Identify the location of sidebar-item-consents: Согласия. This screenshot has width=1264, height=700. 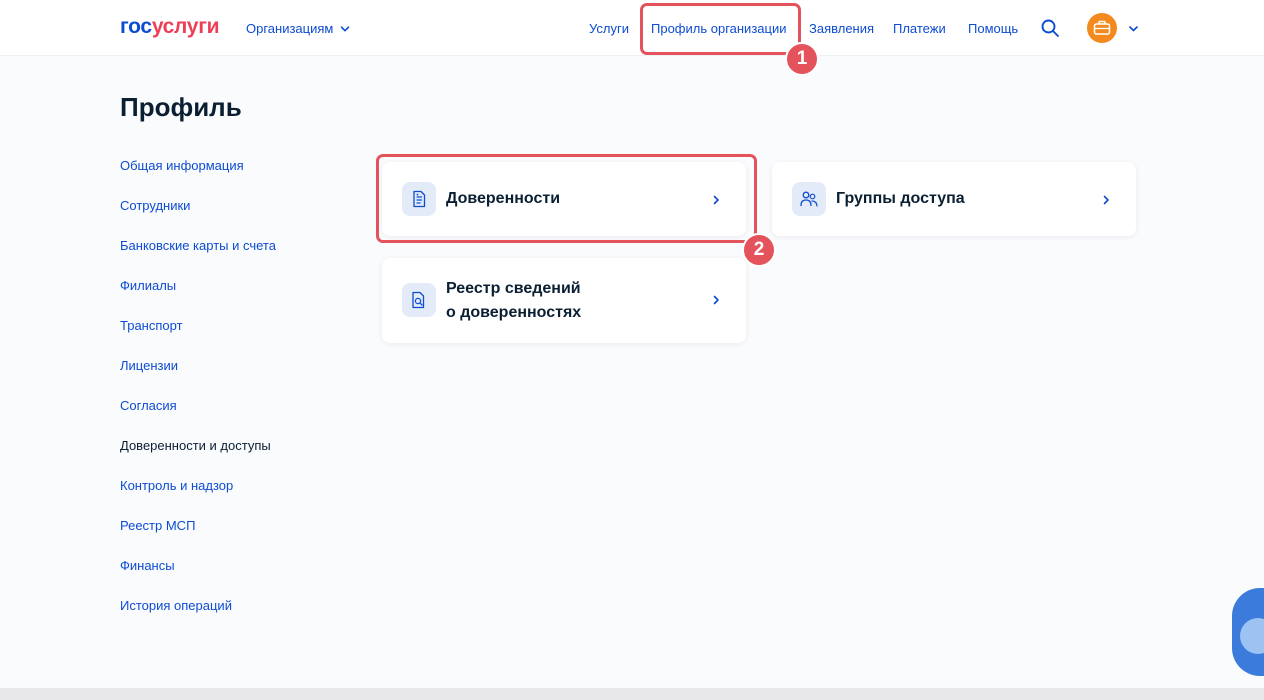
(148, 406).